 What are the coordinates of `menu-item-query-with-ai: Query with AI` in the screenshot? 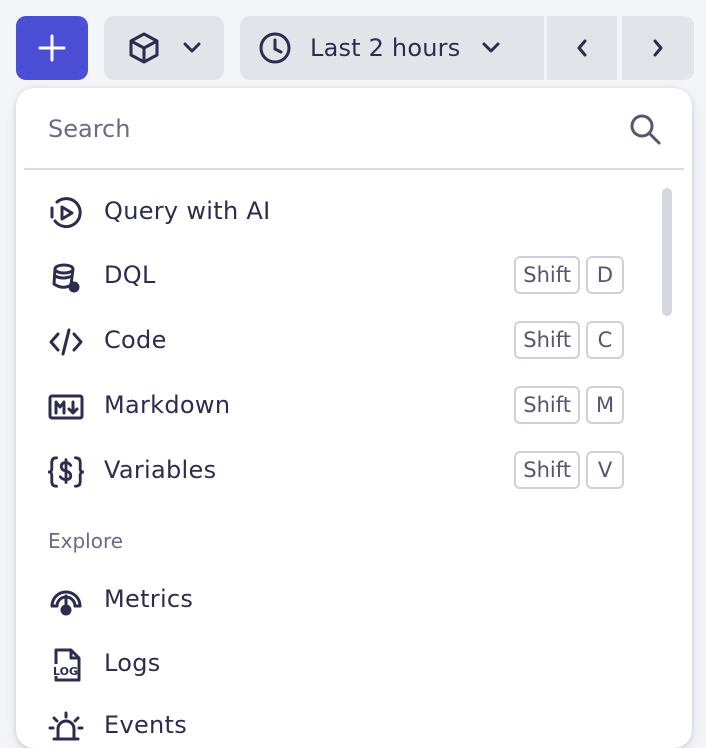 It's located at (336, 211).